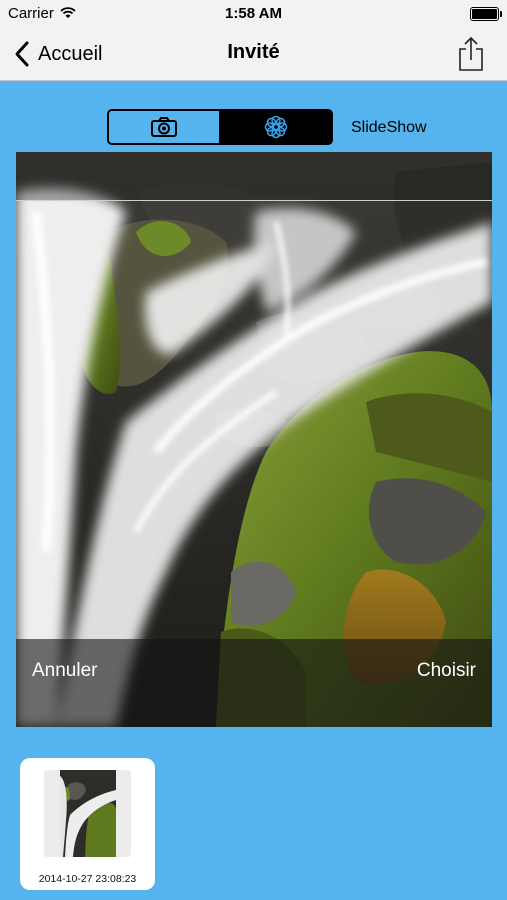  I want to click on thumbnail-image, so click(88, 813).